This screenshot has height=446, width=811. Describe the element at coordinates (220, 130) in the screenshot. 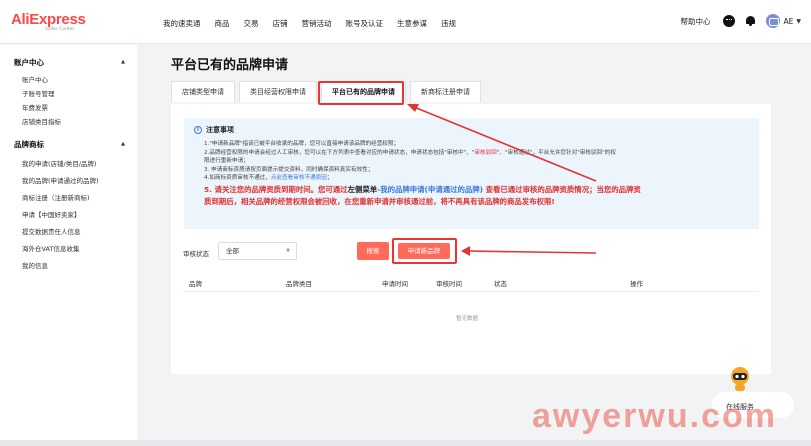

I see `notice-title: 注意事项` at that location.